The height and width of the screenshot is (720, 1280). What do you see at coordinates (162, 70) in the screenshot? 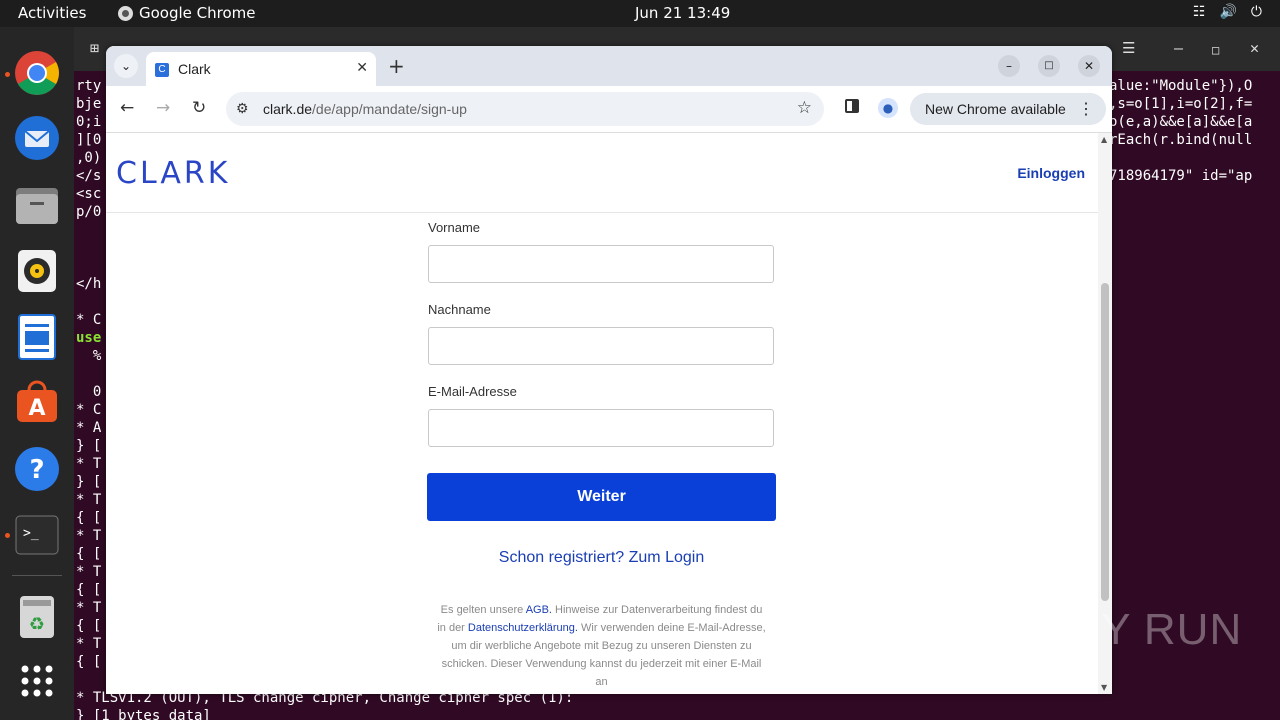
I see `clark-favicon-icon: C` at bounding box center [162, 70].